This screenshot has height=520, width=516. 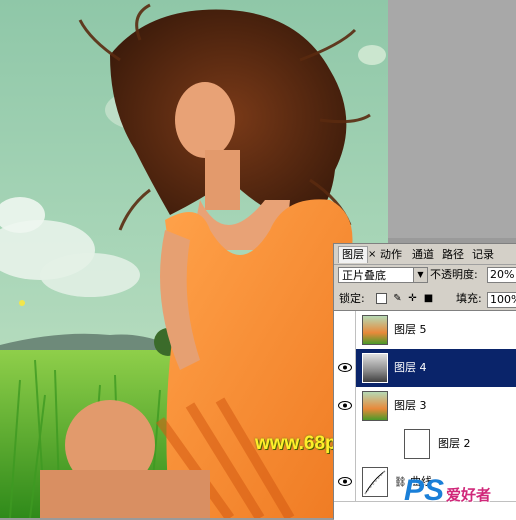 What do you see at coordinates (454, 443) in the screenshot?
I see `layer-name: 图层 2` at bounding box center [454, 443].